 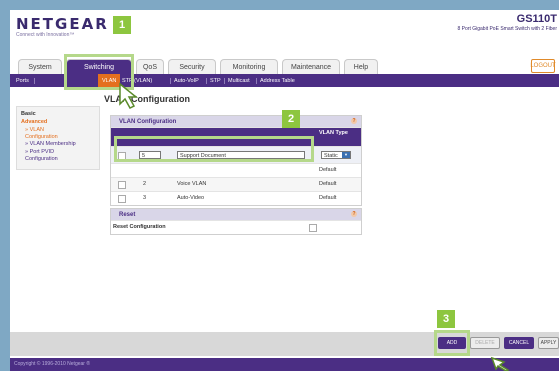 I want to click on chevron-down-icon: ▼, so click(x=346, y=155).